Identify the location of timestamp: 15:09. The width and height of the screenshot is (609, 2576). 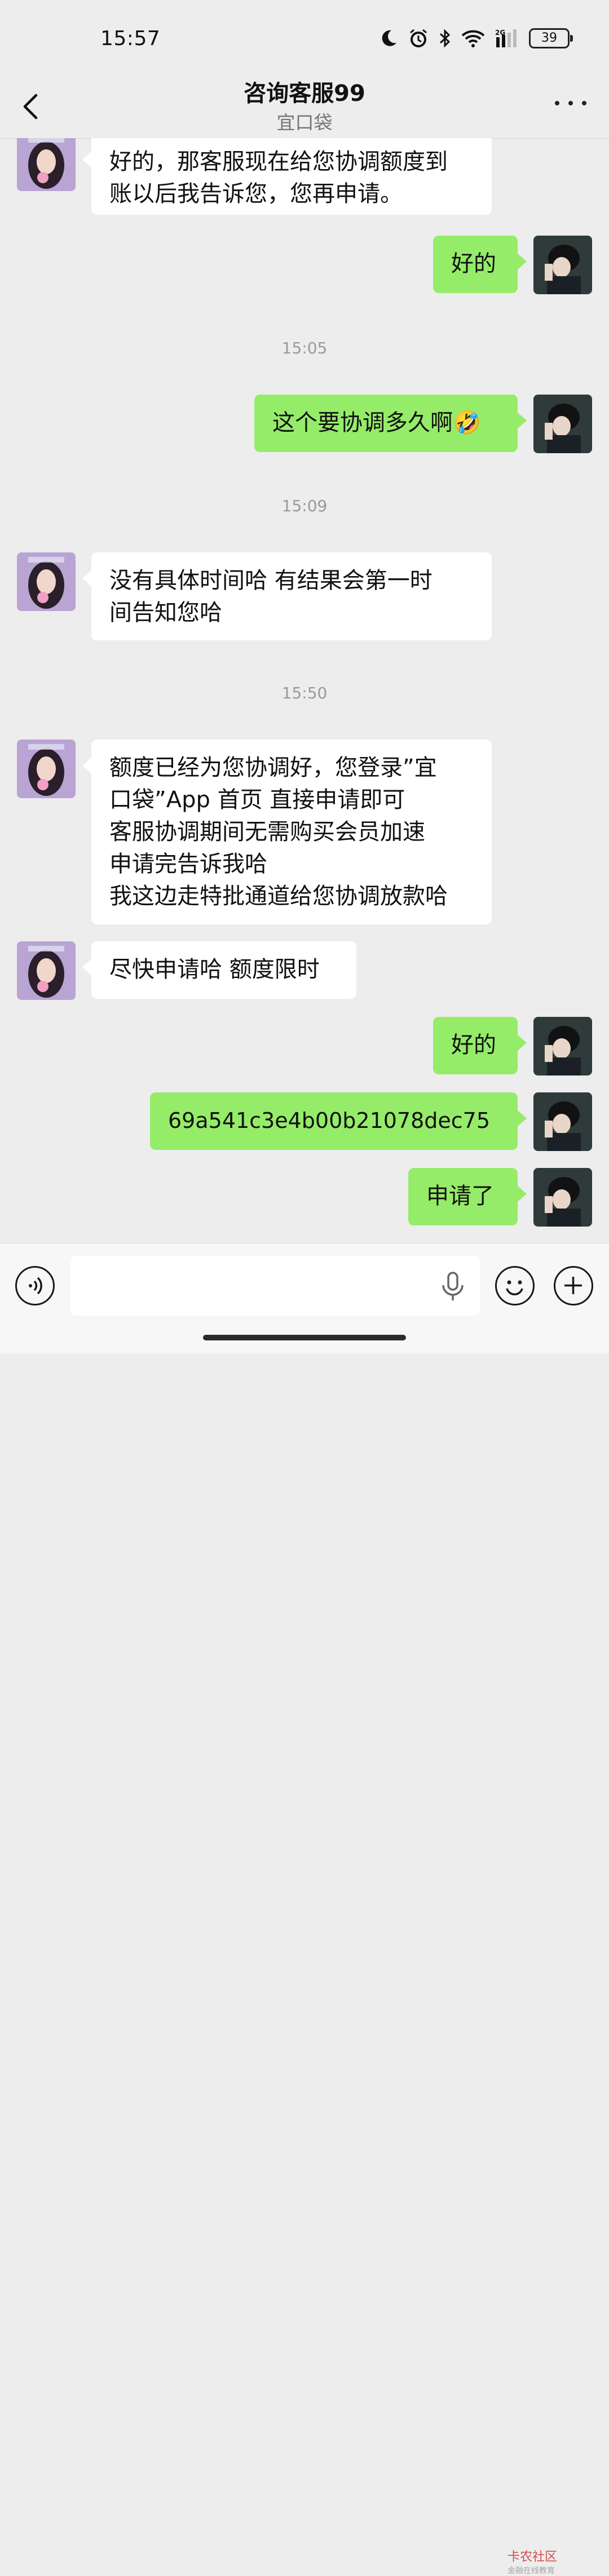
(304, 506).